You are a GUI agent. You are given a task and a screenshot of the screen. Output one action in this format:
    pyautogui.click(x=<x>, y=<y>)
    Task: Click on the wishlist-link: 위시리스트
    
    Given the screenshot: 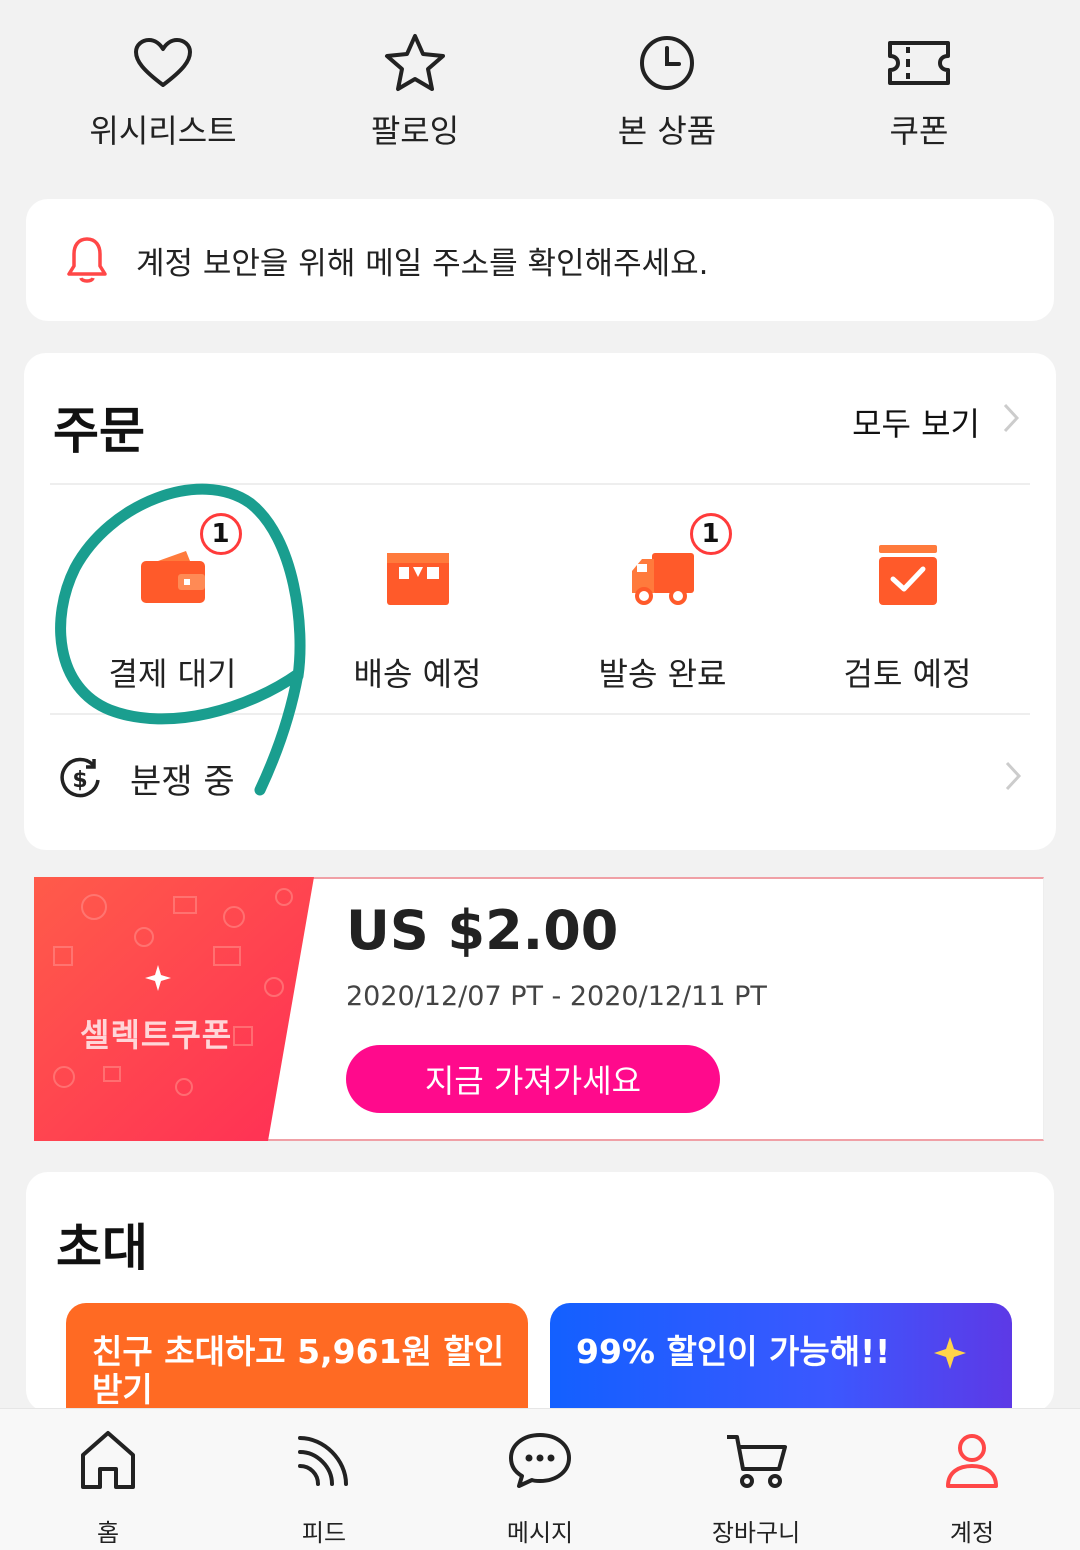 What is the action you would take?
    pyautogui.click(x=163, y=90)
    